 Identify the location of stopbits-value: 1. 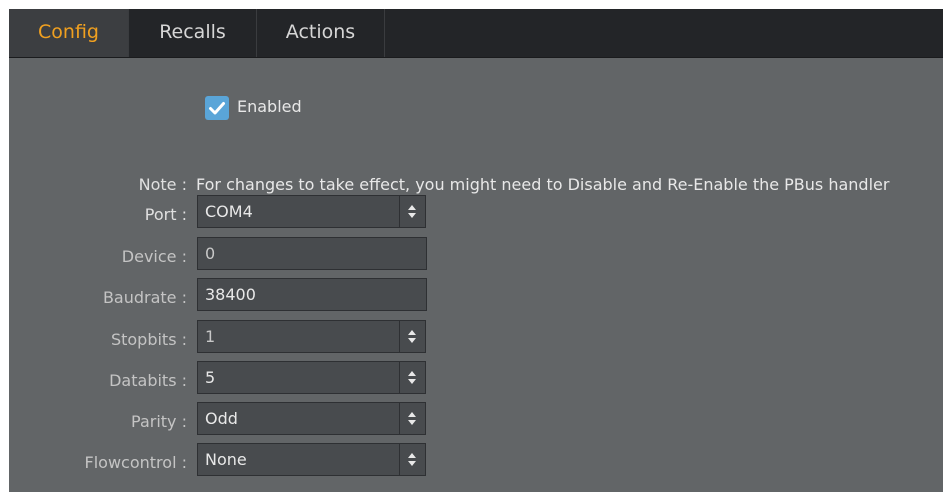
(210, 336).